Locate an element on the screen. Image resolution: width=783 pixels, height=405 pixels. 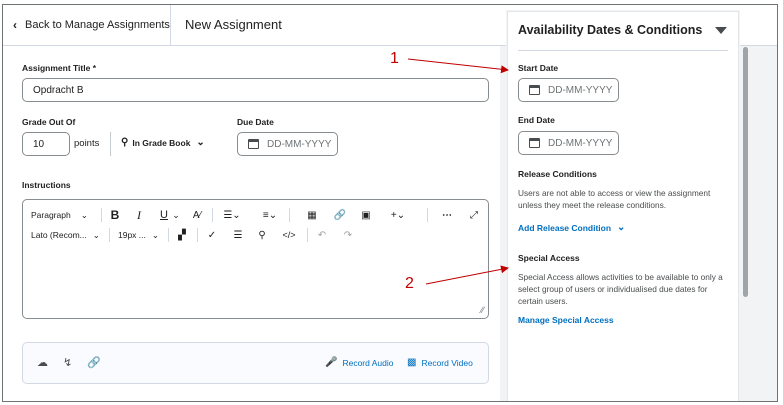
undo-icon: ↶ is located at coordinates (322, 235).